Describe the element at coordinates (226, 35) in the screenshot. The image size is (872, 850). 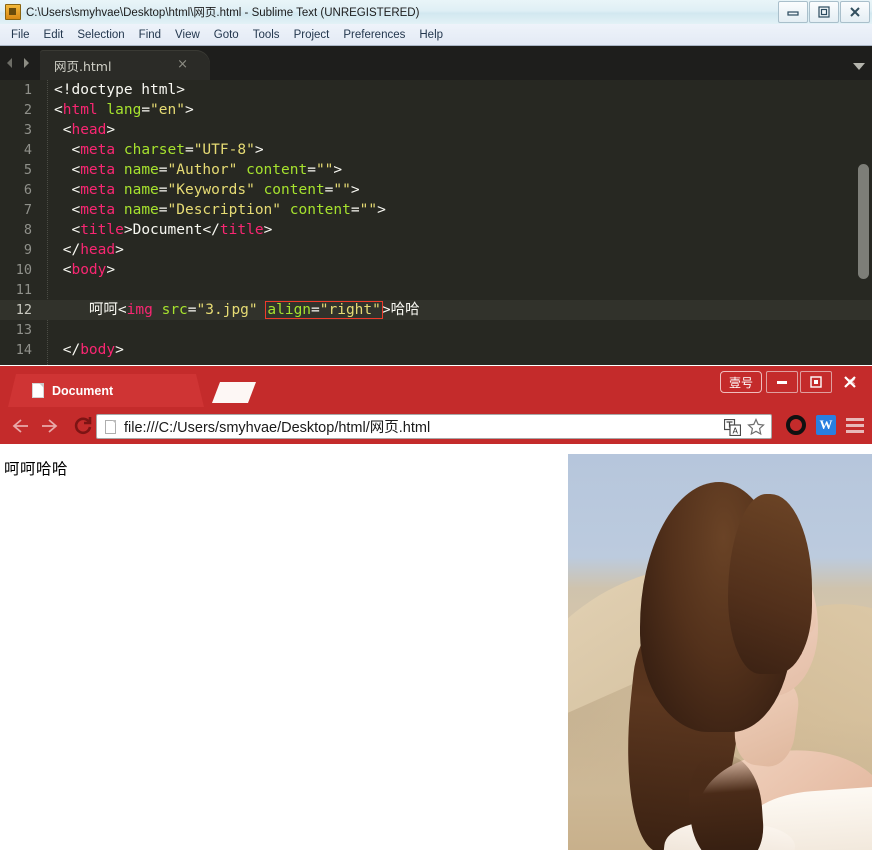
I see `menu-goto: Goto` at that location.